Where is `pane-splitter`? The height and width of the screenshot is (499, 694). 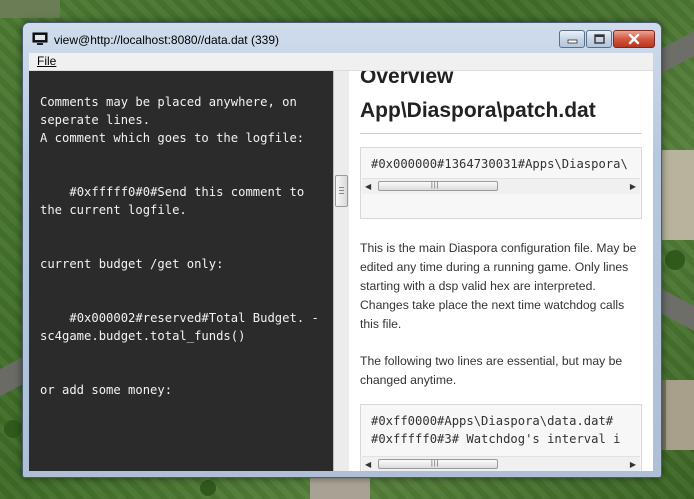
pane-splitter is located at coordinates (341, 271).